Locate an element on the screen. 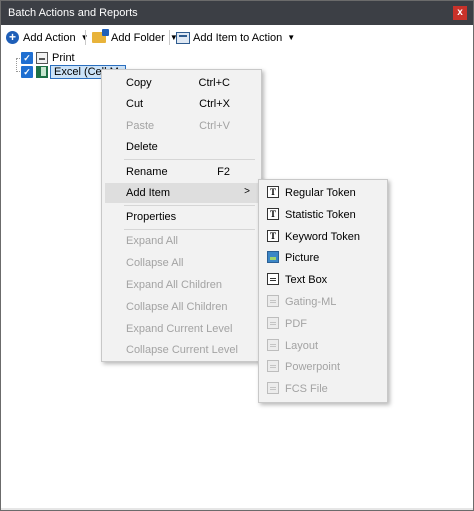 The width and height of the screenshot is (474, 511). submenu-item-label: FCS File is located at coordinates (306, 389).